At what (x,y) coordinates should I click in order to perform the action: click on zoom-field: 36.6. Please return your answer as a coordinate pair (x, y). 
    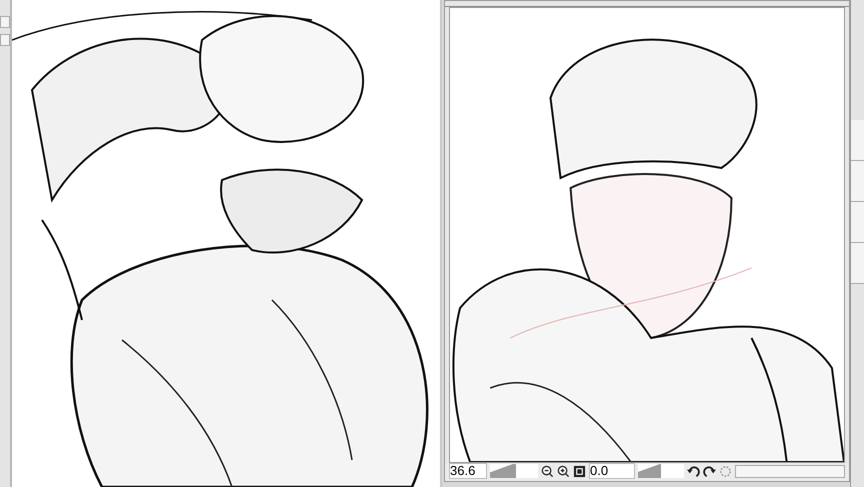
    Looking at the image, I should click on (468, 471).